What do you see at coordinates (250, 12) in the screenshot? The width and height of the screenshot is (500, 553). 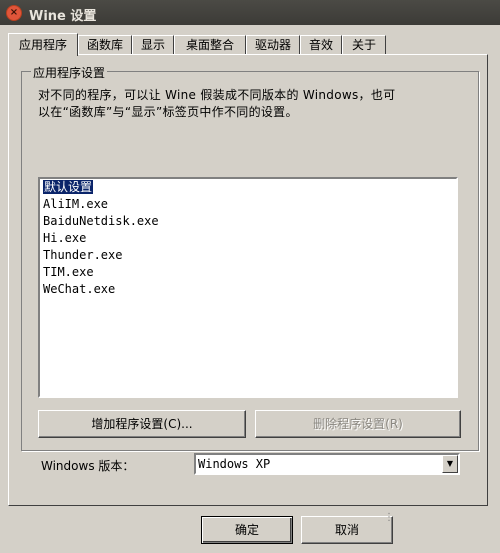 I see `title-bar: × Wine 设置` at bounding box center [250, 12].